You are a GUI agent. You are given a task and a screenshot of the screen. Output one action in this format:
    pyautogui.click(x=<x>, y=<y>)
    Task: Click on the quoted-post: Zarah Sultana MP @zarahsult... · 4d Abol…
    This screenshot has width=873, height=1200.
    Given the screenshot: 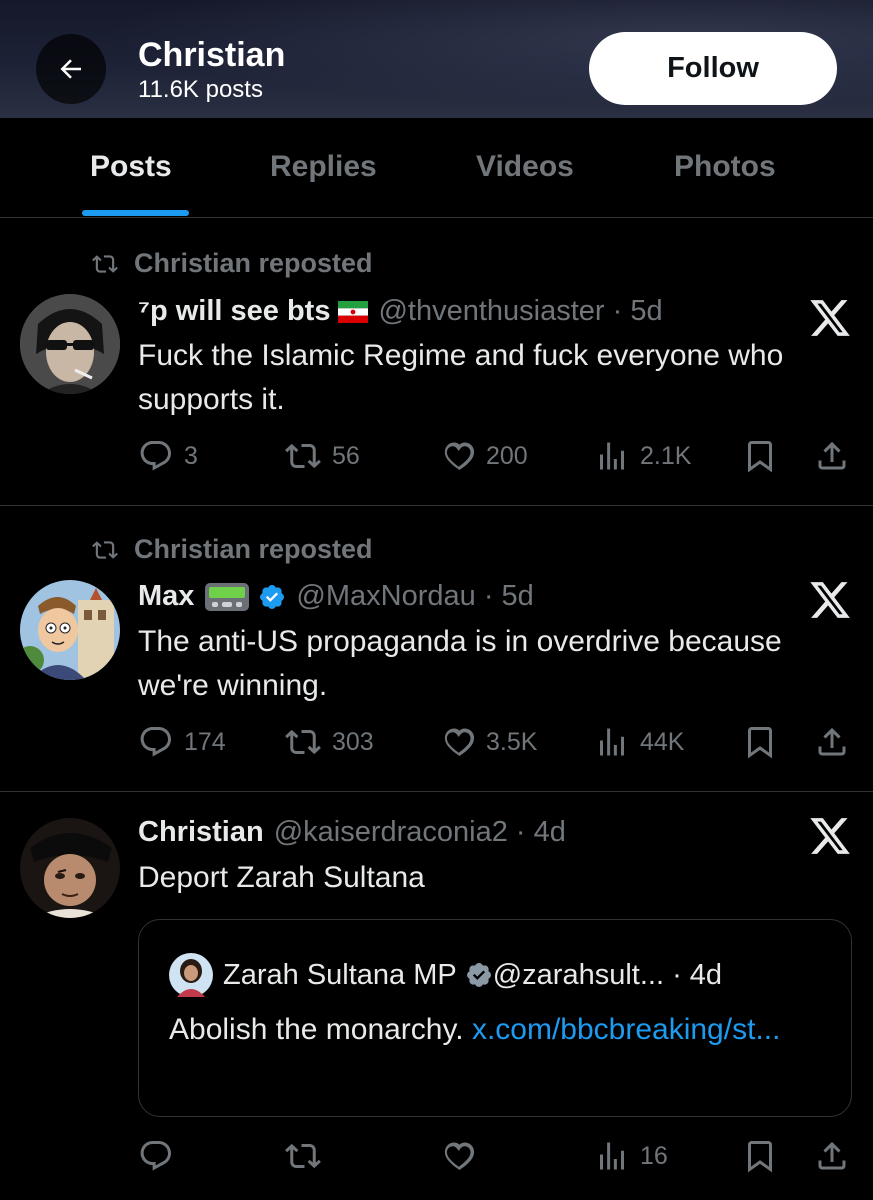 What is the action you would take?
    pyautogui.click(x=495, y=1018)
    